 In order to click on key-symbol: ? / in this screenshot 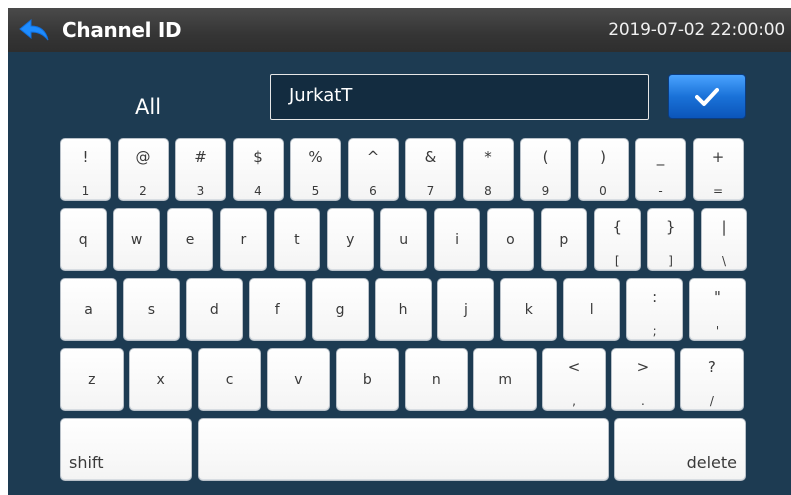, I will do `click(712, 379)`.